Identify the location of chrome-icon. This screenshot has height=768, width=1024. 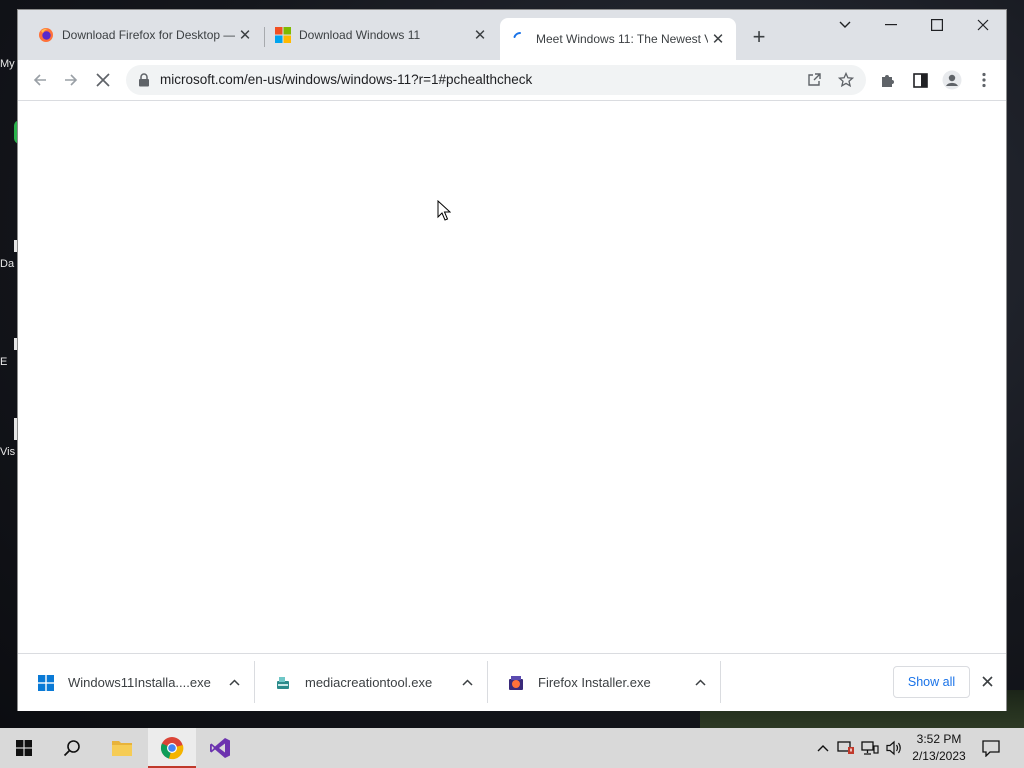
(172, 748).